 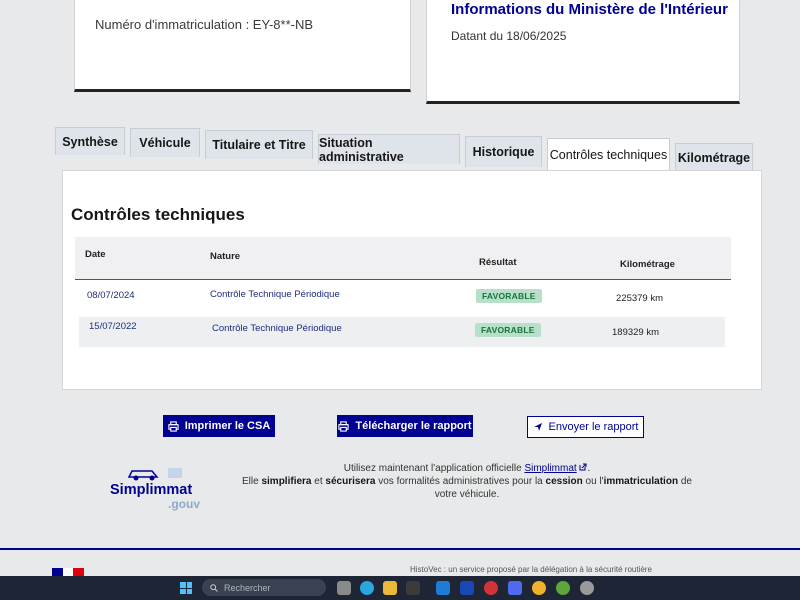 I want to click on panel-title: Contrôles techniques, so click(x=158, y=214).